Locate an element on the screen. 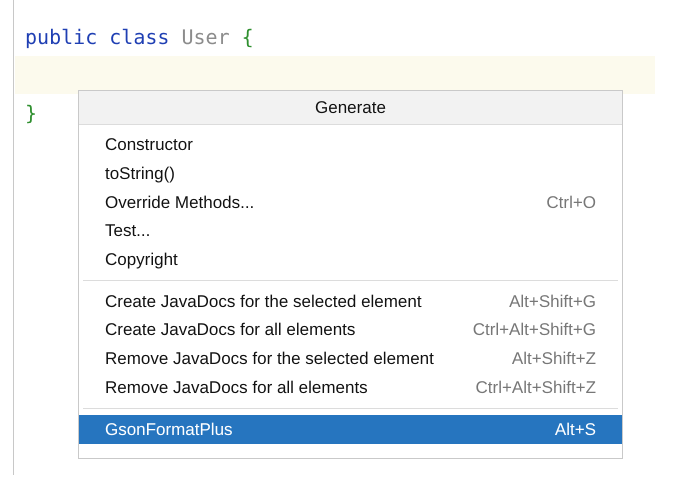 This screenshot has width=686, height=485. menu-item: Remove JavaDocs for the selected element Alt+Shift+Z is located at coordinates (350, 359).